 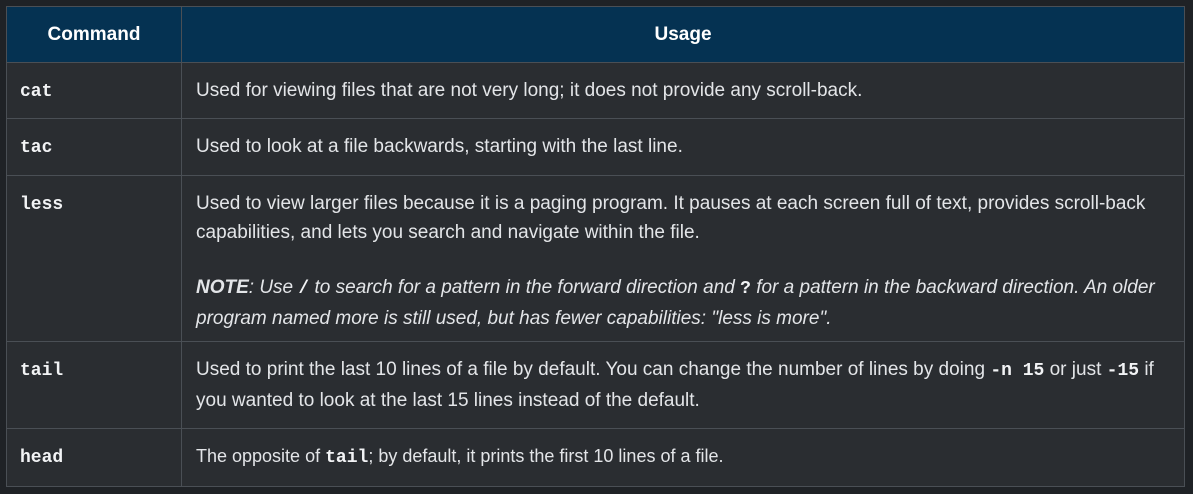 What do you see at coordinates (1075, 369) in the screenshot?
I see `usage-text: or just` at bounding box center [1075, 369].